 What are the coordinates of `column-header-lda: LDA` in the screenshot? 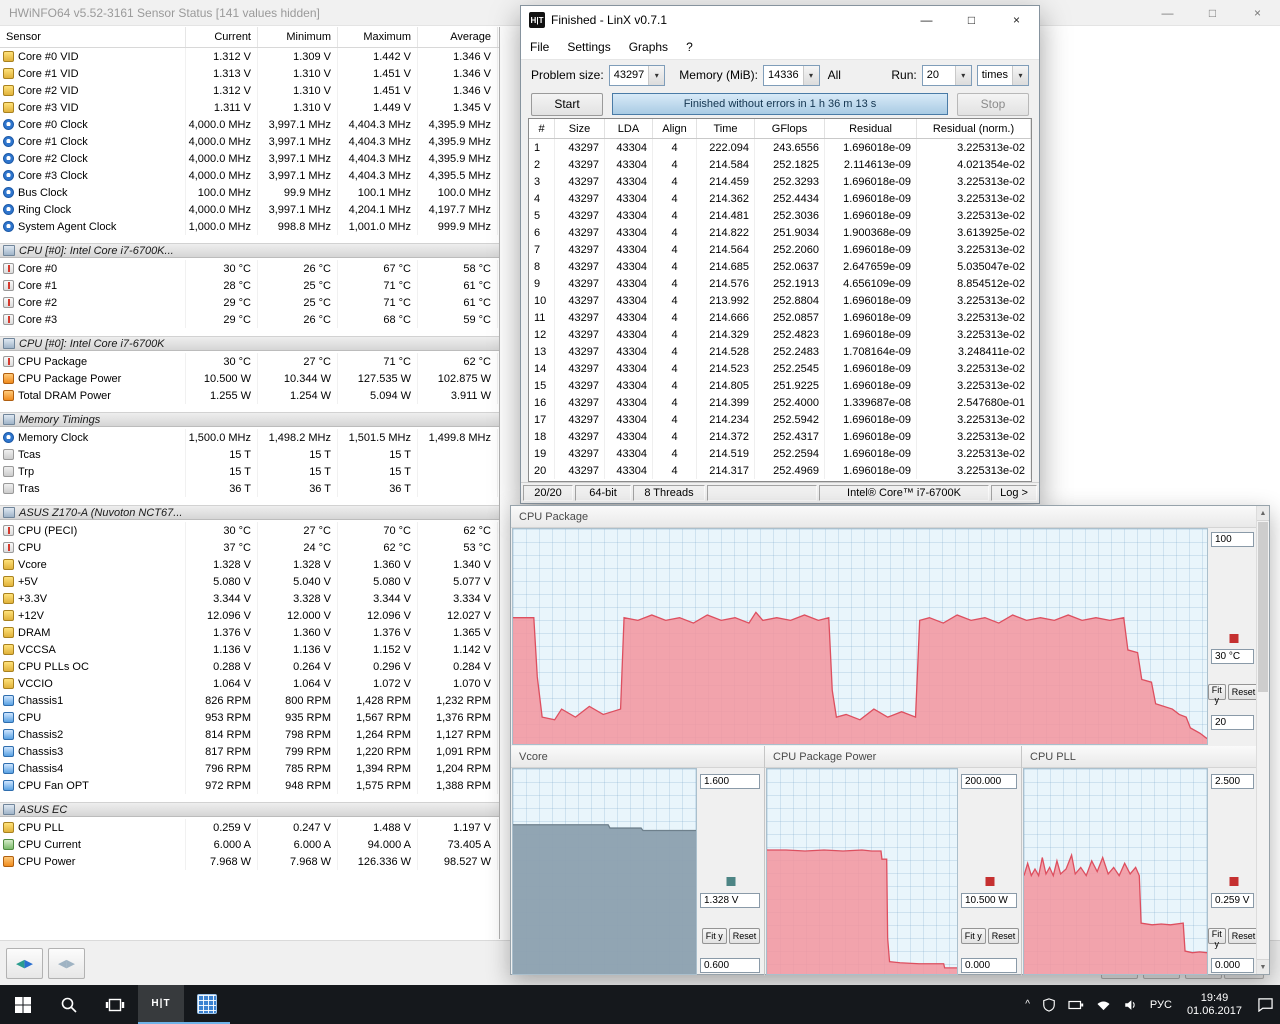 It's located at (629, 128).